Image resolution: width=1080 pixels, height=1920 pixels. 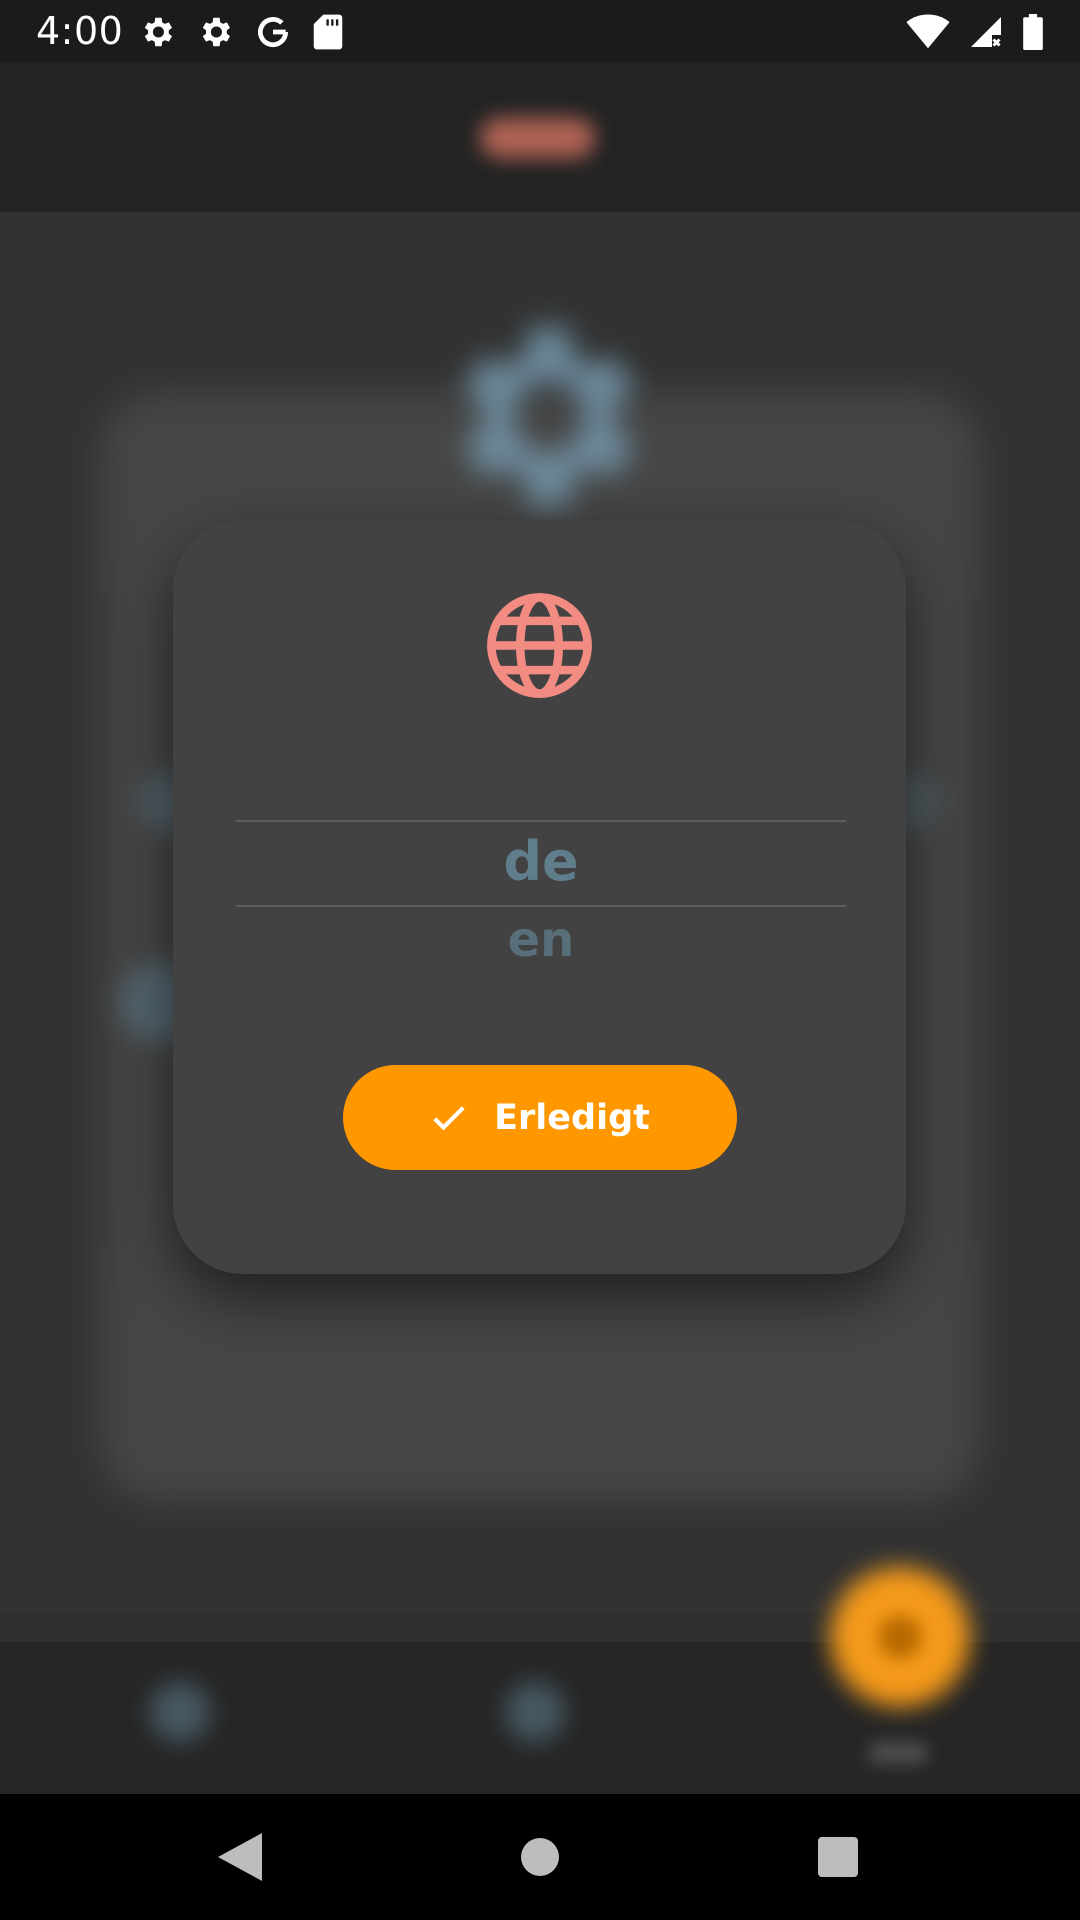 I want to click on language-picker: de en, so click(x=541, y=930).